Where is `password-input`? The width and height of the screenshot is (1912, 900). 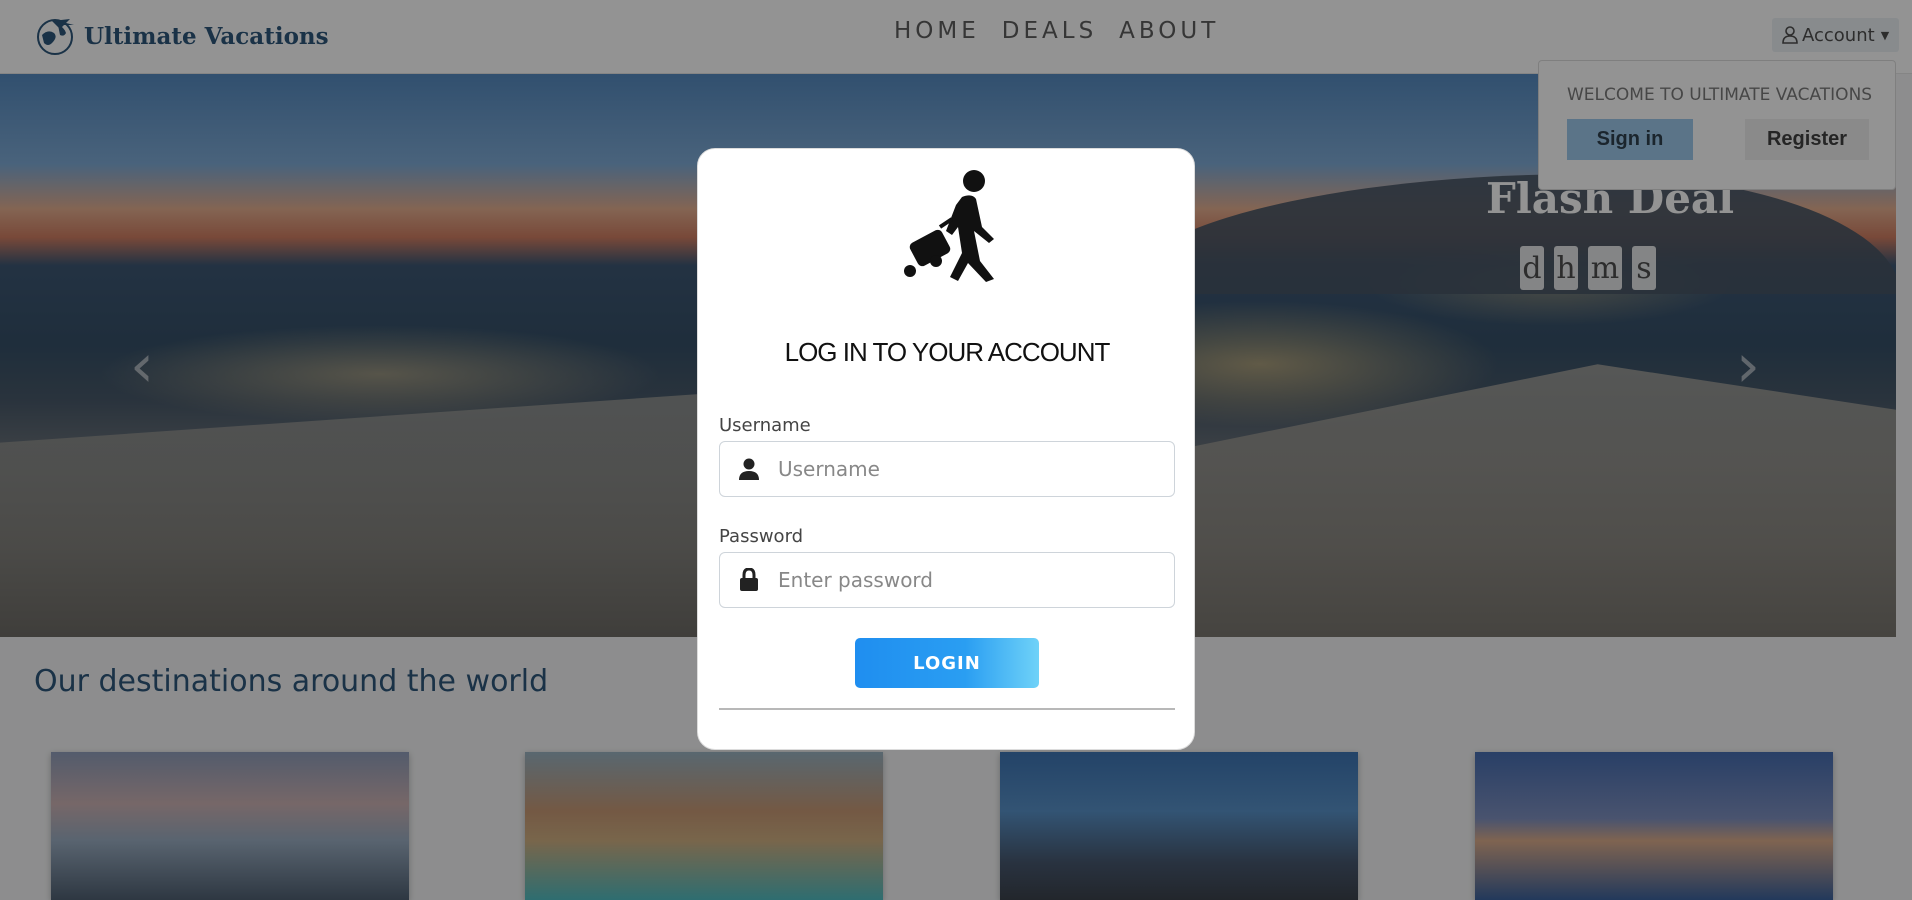 password-input is located at coordinates (976, 580).